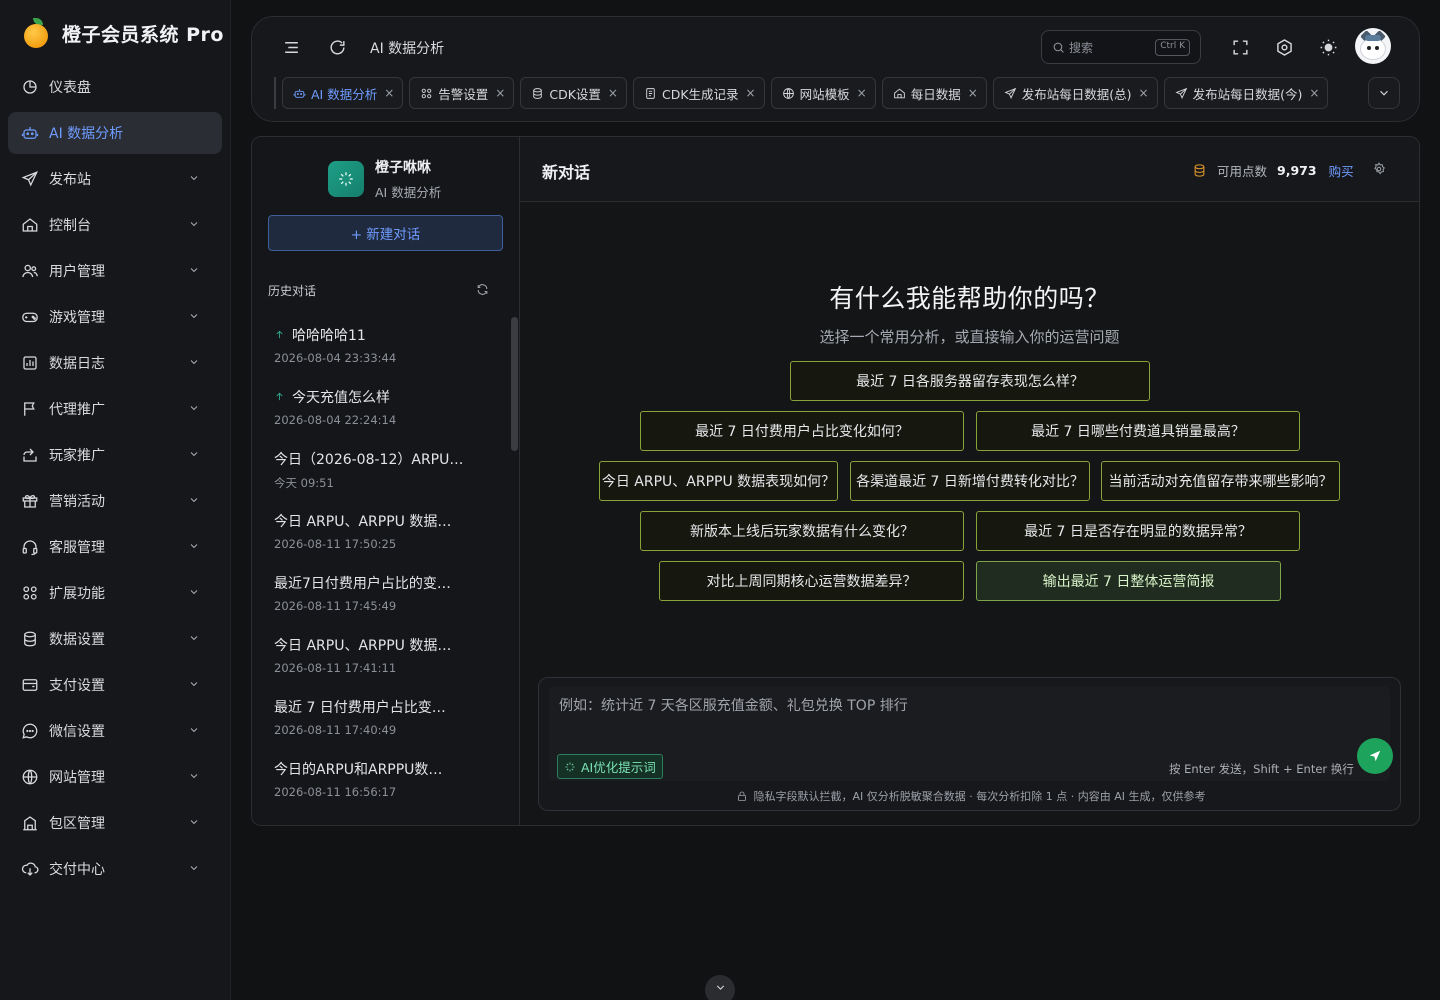  I want to click on sidebar-item-label: 包区管理, so click(77, 824).